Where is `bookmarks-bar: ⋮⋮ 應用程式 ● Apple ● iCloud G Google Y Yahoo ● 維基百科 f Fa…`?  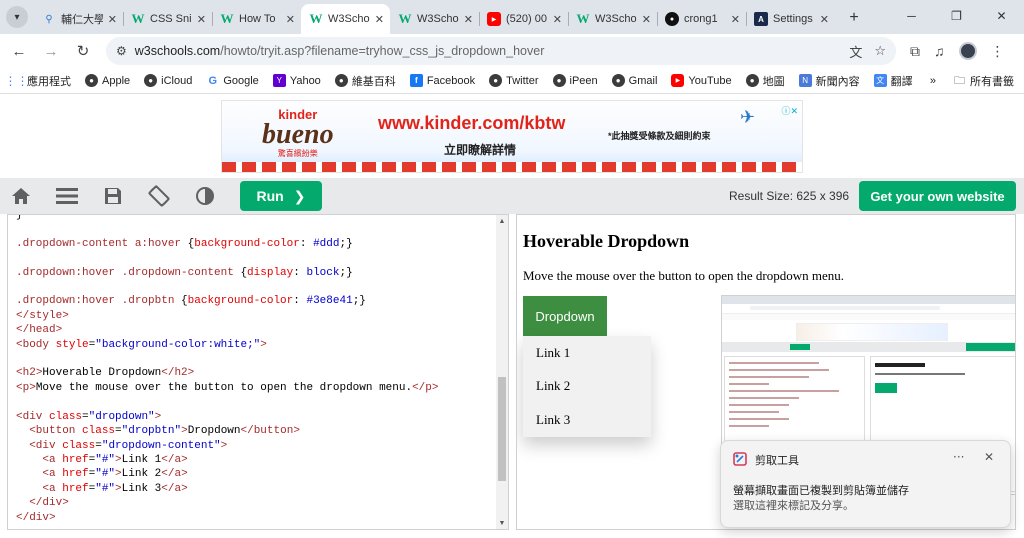 bookmarks-bar: ⋮⋮ 應用程式 ● Apple ● iCloud G Google Y Yahoo ● 維基百科 f Fa… is located at coordinates (512, 81).